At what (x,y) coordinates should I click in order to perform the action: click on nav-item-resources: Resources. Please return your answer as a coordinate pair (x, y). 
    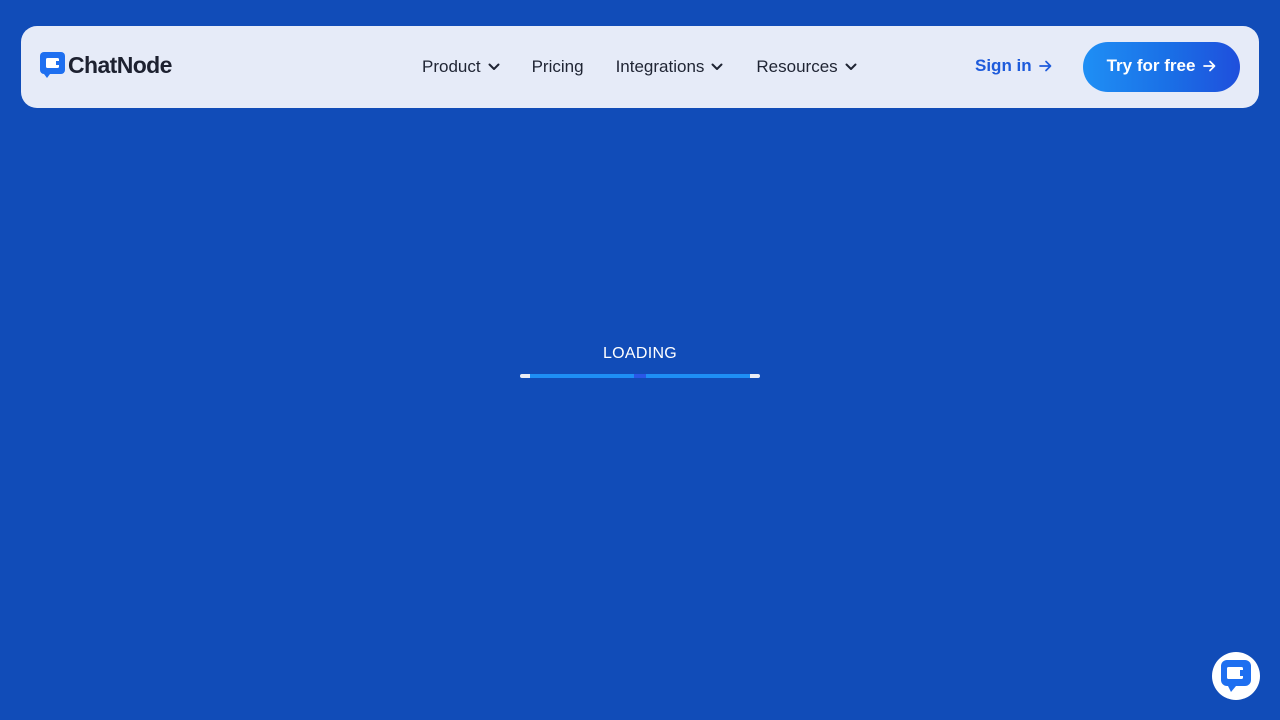
    Looking at the image, I should click on (806, 67).